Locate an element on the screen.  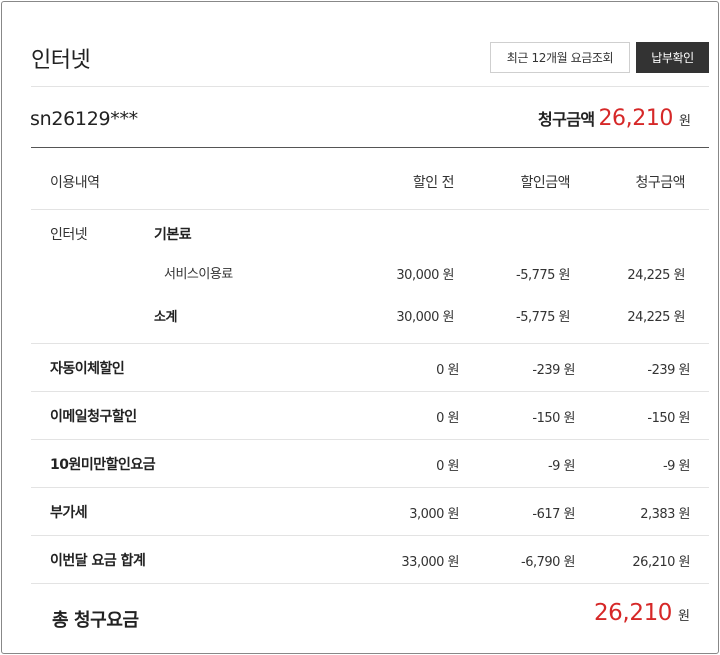
table-row-before: 33,000 원 is located at coordinates (430, 562).